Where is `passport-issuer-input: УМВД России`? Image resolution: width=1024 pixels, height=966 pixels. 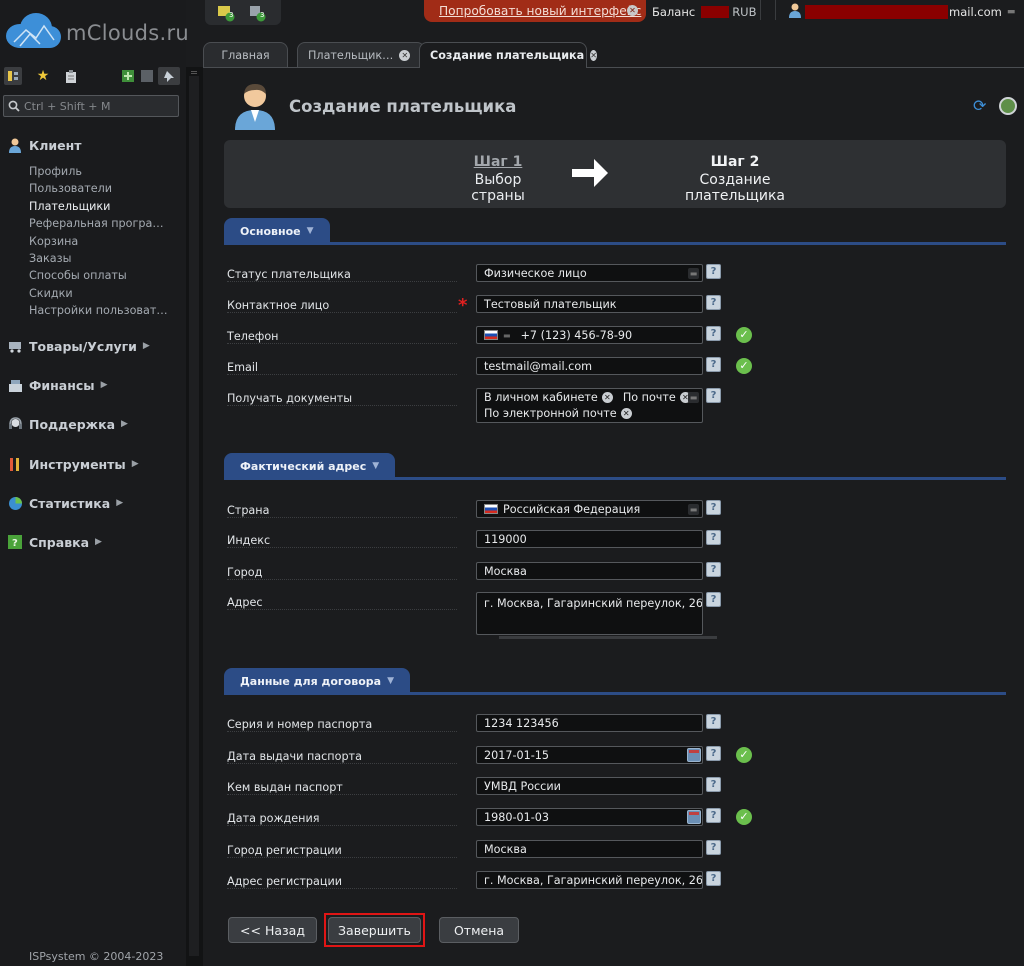 passport-issuer-input: УМВД России is located at coordinates (589, 786).